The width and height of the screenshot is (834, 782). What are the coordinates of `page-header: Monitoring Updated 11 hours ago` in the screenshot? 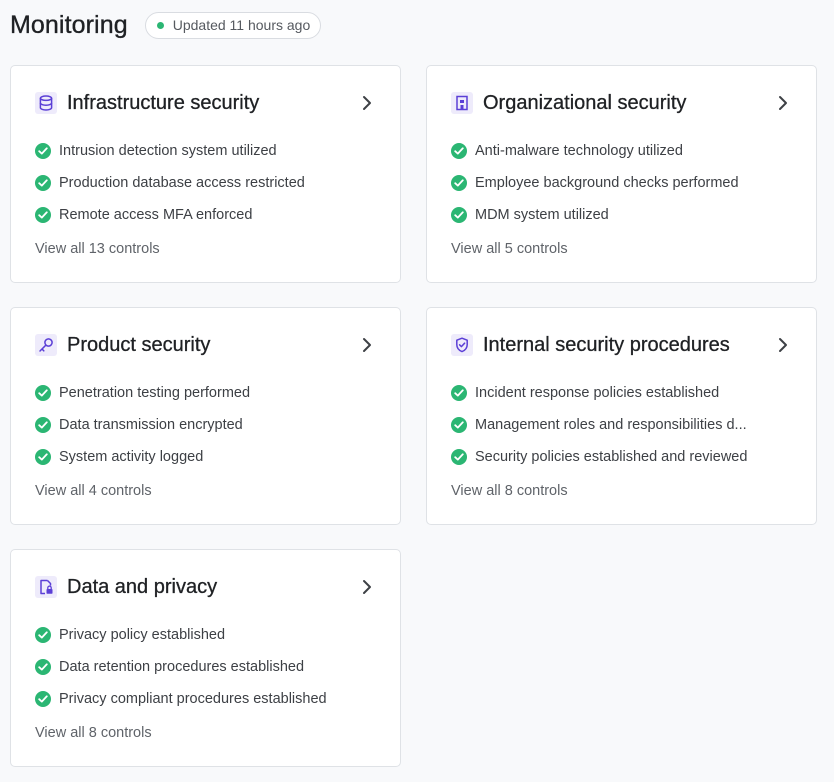 It's located at (166, 25).